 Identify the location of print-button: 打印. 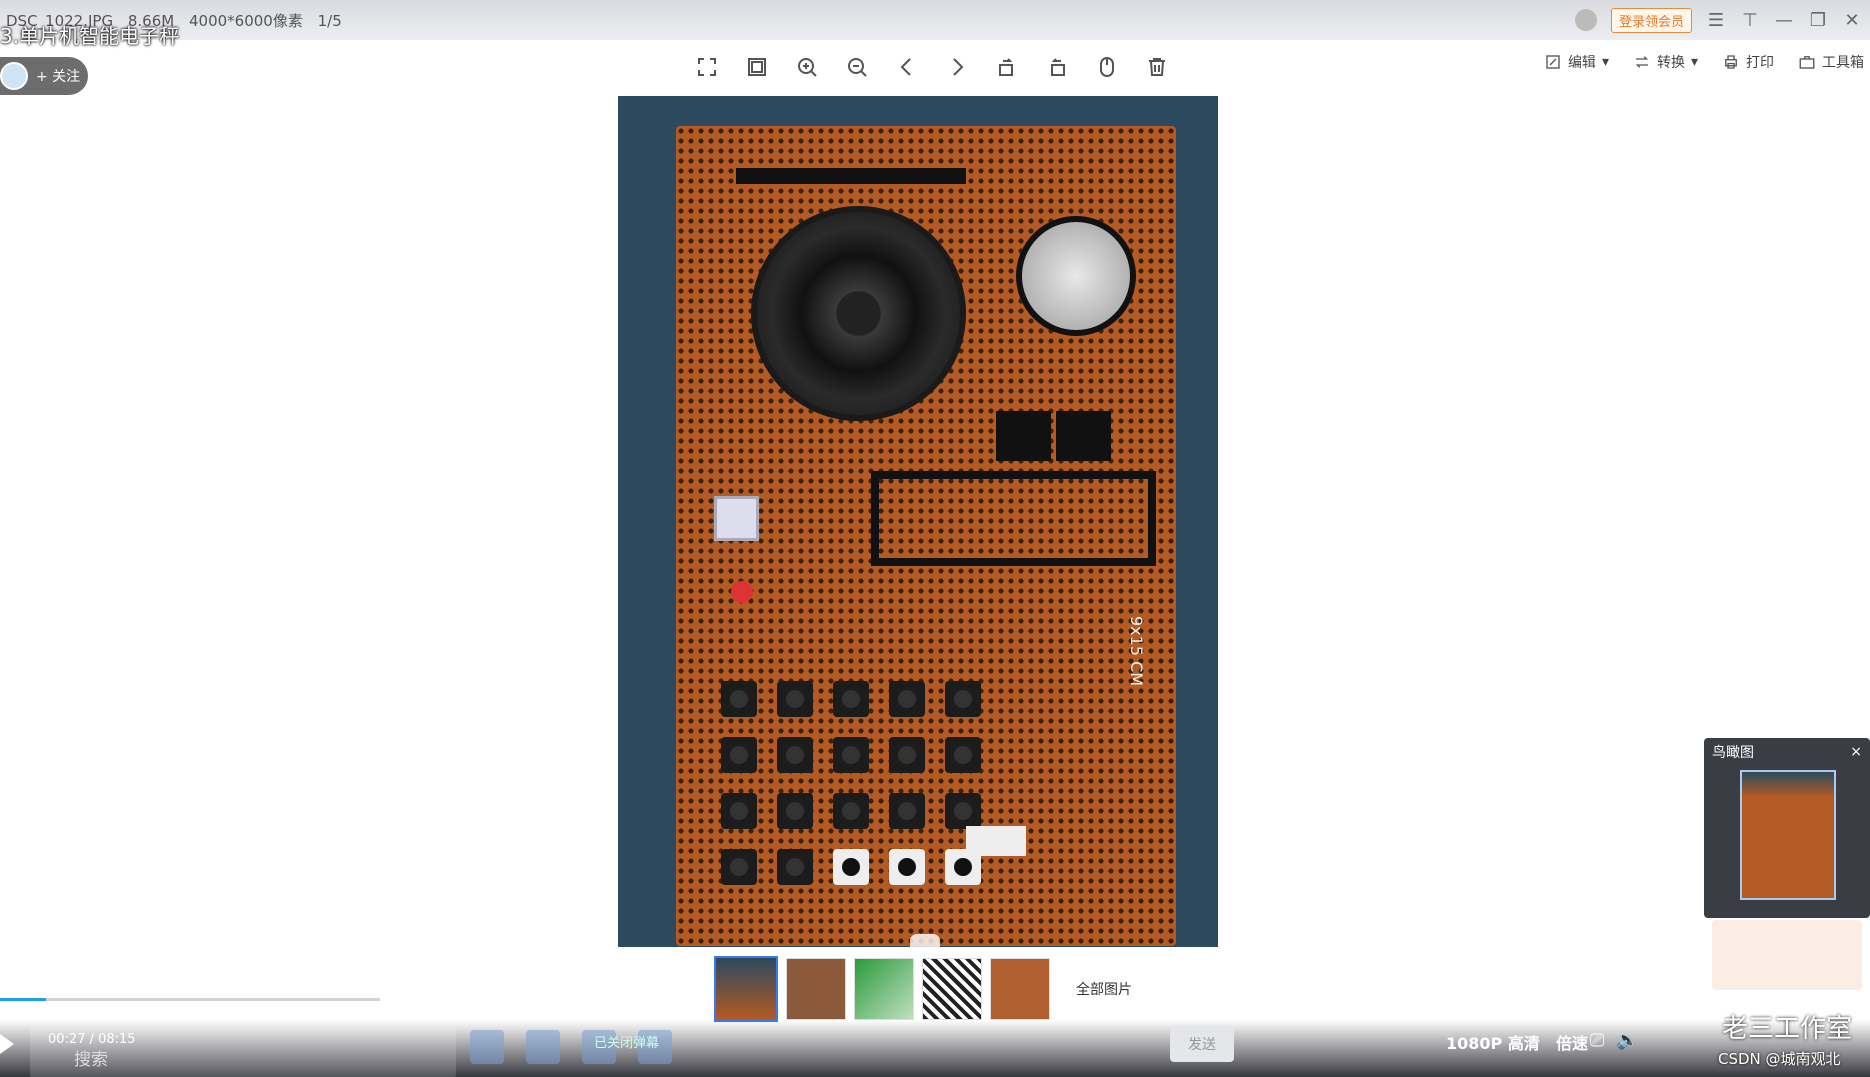
(1748, 62).